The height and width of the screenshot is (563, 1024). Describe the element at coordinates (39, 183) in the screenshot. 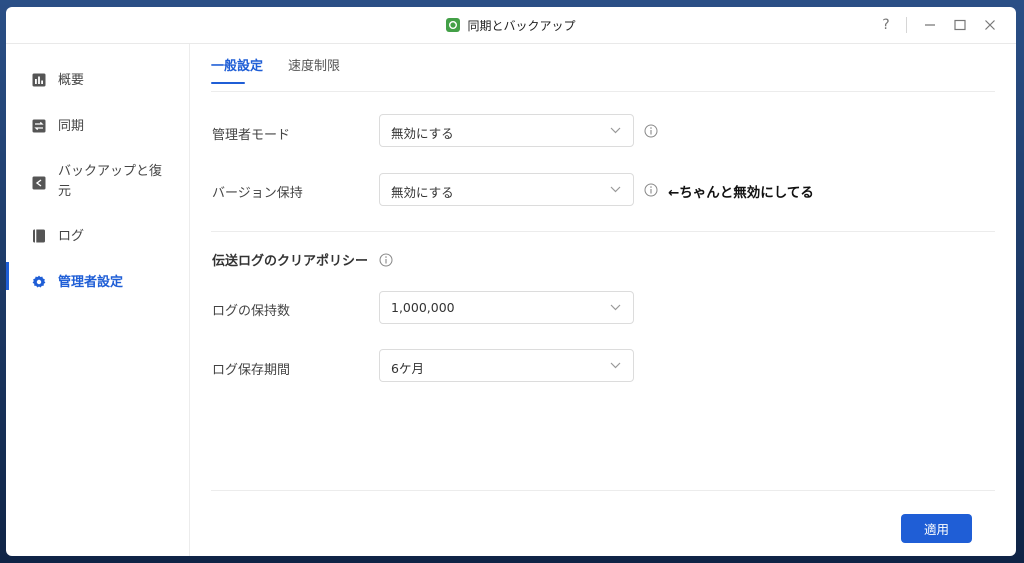

I see `backup-restore-icon` at that location.